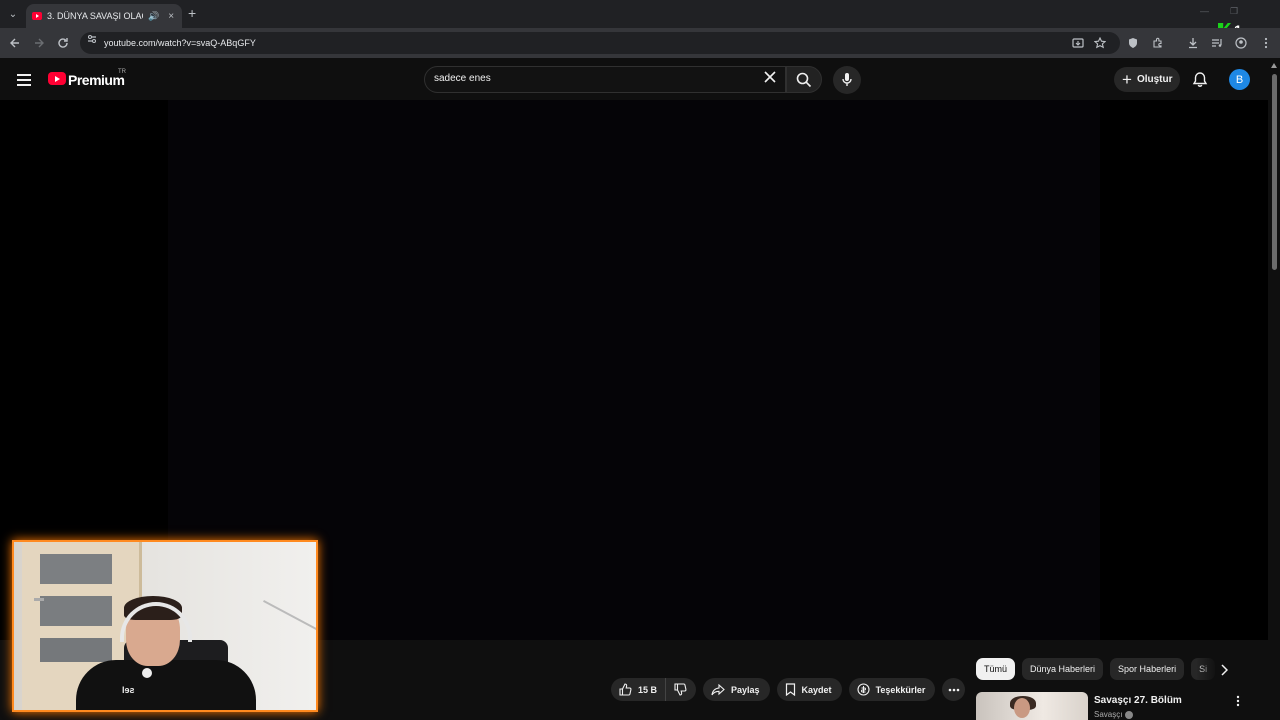 This screenshot has width=1280, height=720. I want to click on create-button: + Oluştur, so click(1147, 79).